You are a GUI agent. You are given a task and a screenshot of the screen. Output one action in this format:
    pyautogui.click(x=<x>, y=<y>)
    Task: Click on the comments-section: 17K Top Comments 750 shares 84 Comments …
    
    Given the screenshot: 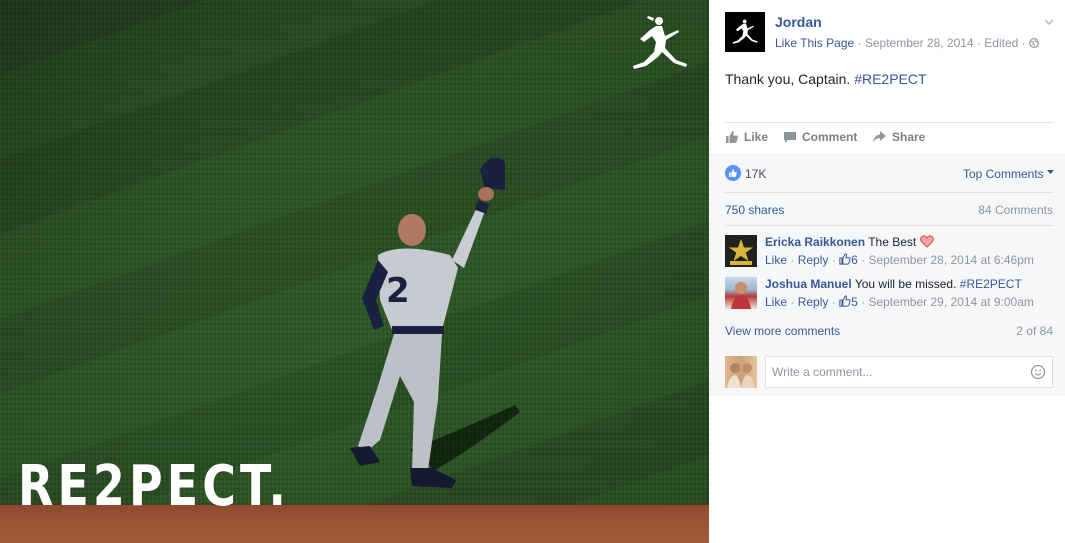 What is the action you would take?
    pyautogui.click(x=887, y=274)
    